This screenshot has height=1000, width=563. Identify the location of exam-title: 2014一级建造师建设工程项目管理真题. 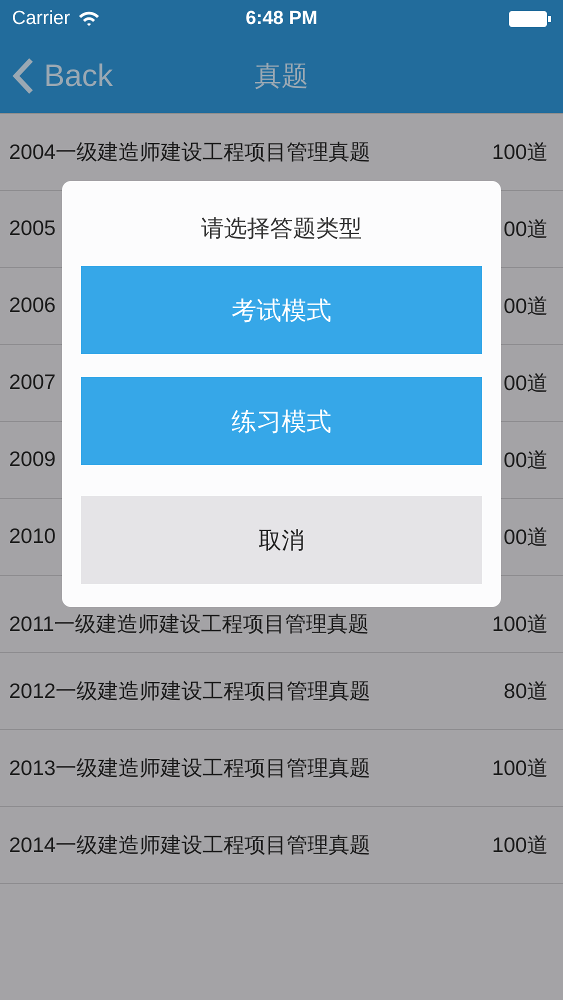
(190, 846).